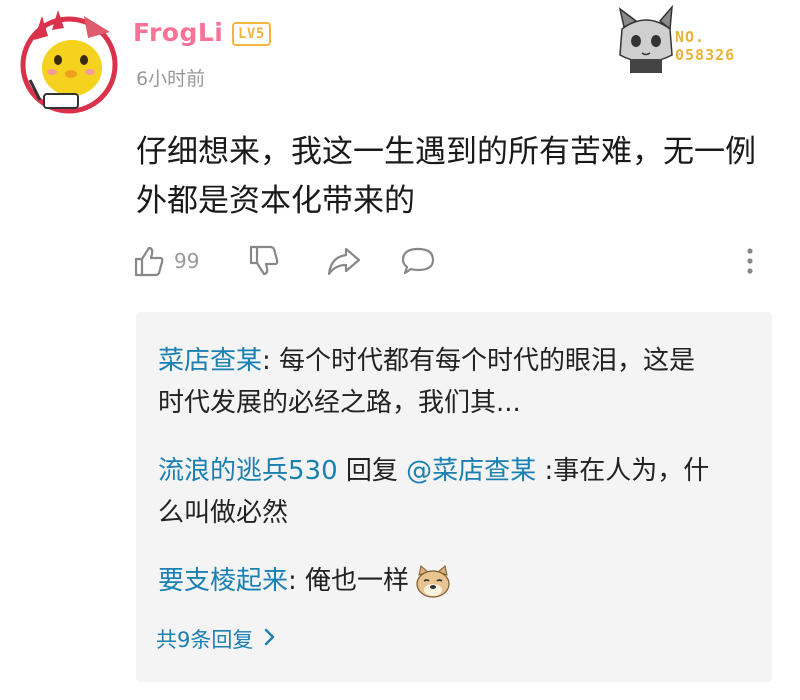 The image size is (800, 700). What do you see at coordinates (205, 640) in the screenshot?
I see `view-all-replies-label: 共9条回复` at bounding box center [205, 640].